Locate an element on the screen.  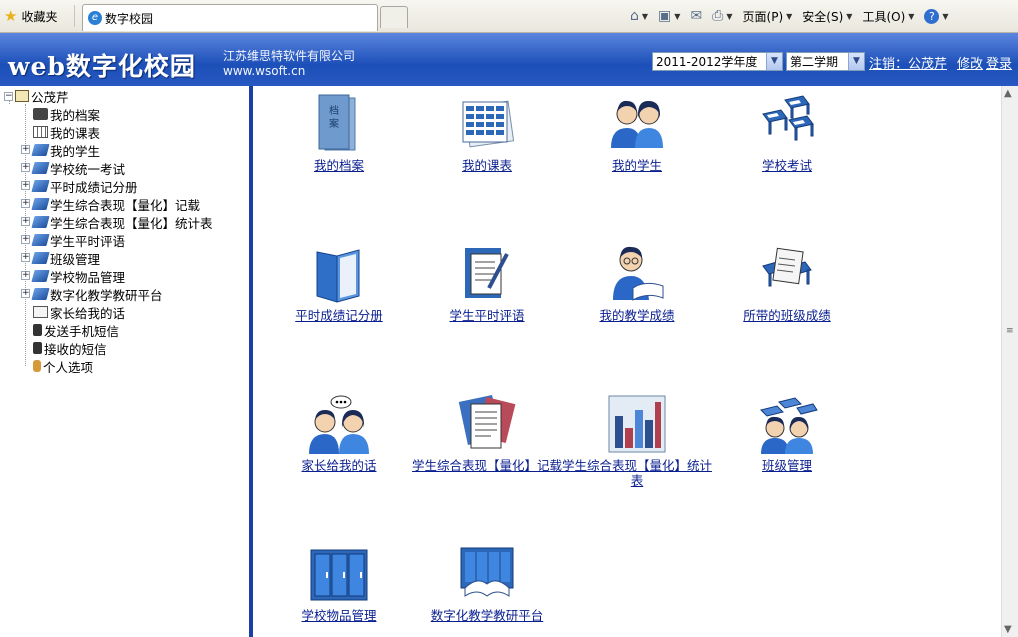
tools-menu: 工具(O) ▼ is located at coordinates (888, 16).